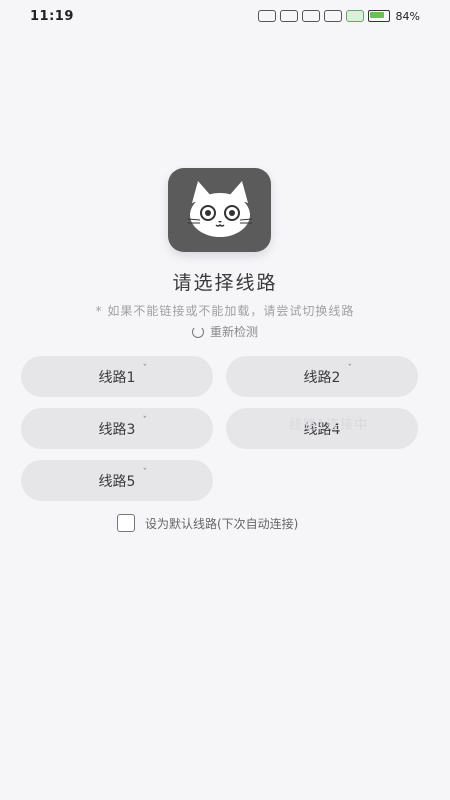 The image size is (450, 800). I want to click on line-2-button: 线路2 ˇ, so click(322, 376).